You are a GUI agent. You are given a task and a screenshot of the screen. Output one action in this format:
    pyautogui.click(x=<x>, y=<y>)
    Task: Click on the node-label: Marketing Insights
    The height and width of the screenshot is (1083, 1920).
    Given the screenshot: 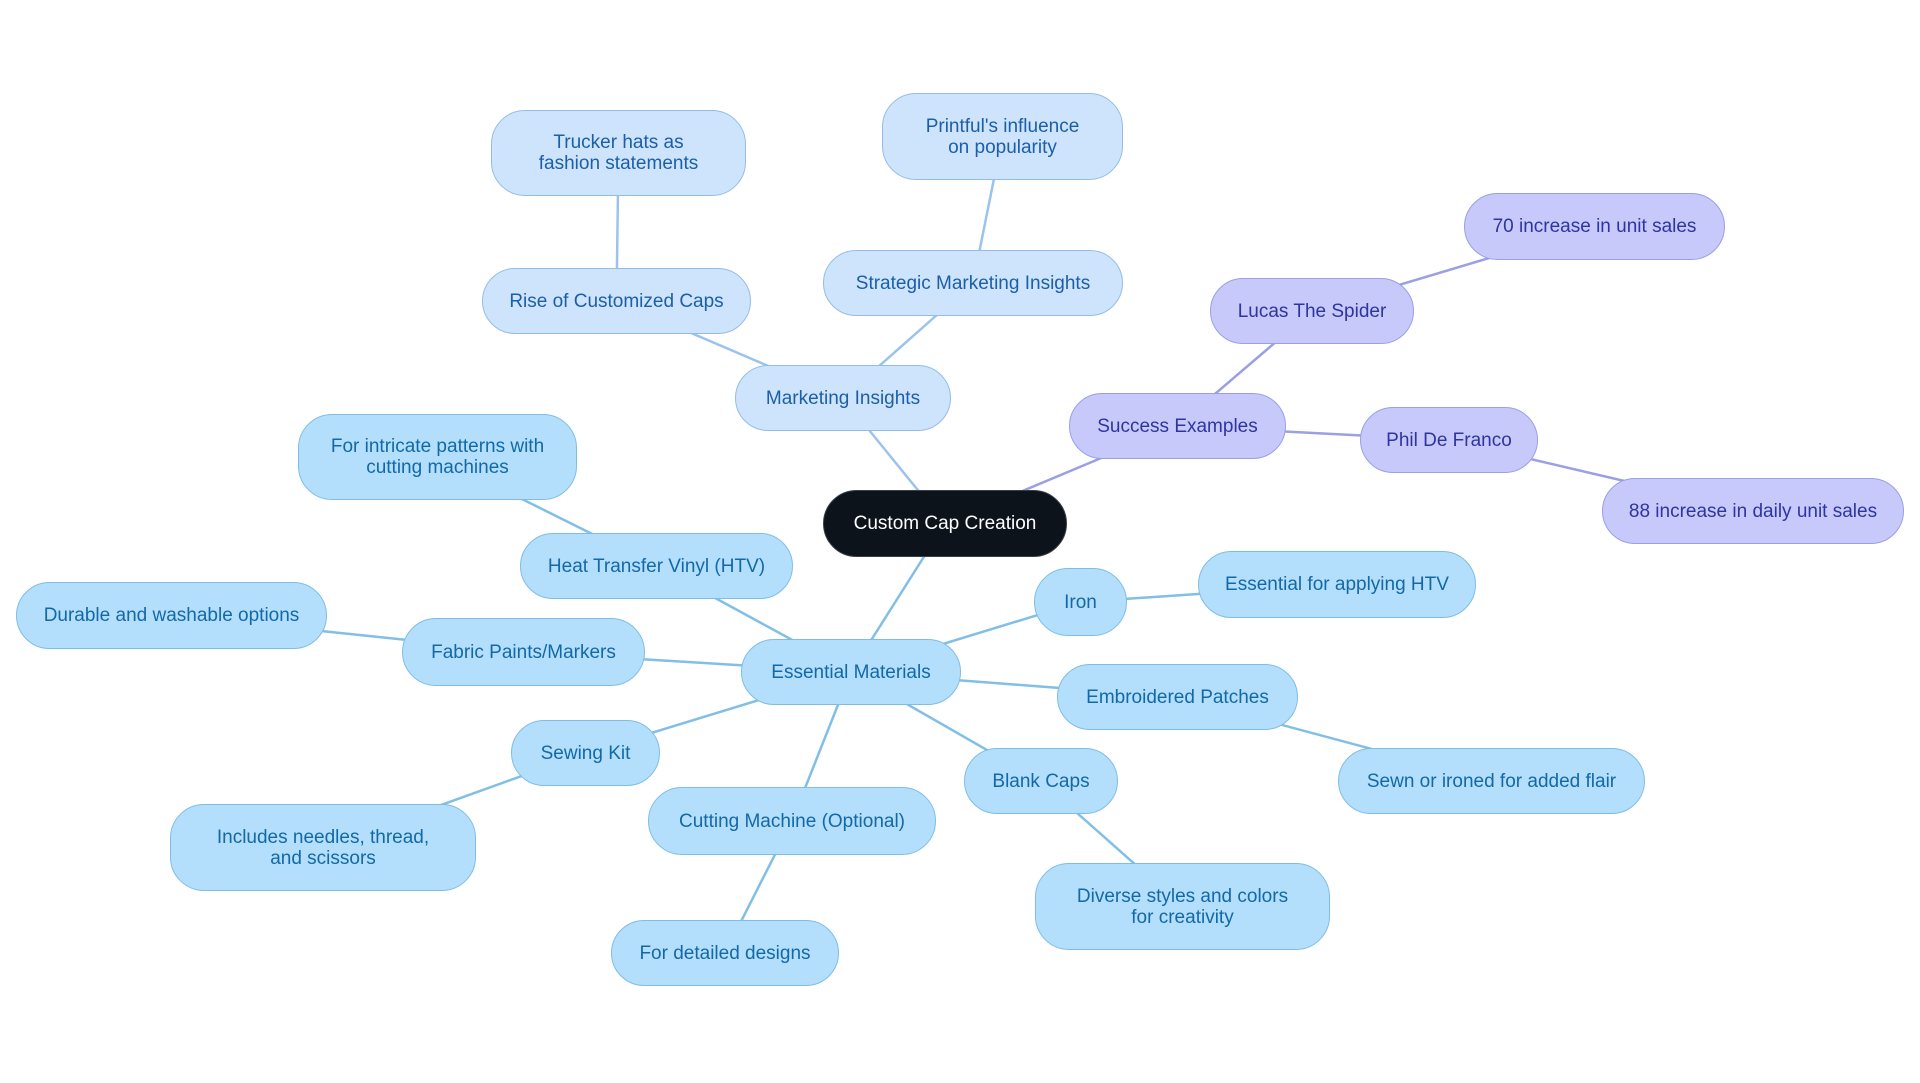 What is the action you would take?
    pyautogui.click(x=843, y=398)
    